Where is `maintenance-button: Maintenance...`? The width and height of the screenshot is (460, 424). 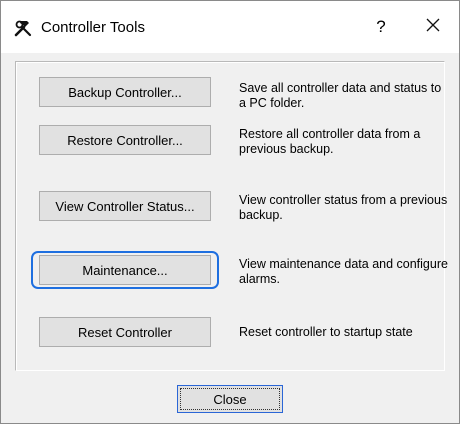 maintenance-button: Maintenance... is located at coordinates (125, 270).